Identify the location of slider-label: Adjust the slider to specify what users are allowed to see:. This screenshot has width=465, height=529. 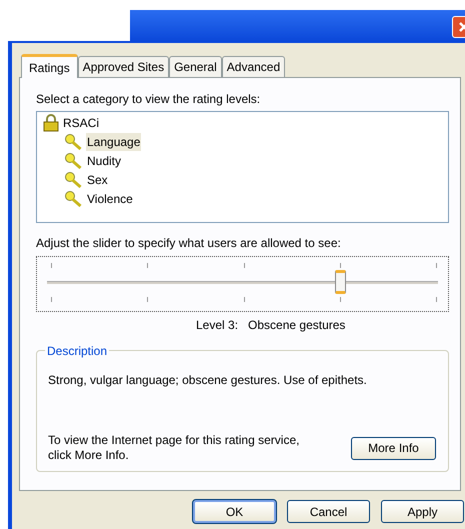
(189, 243).